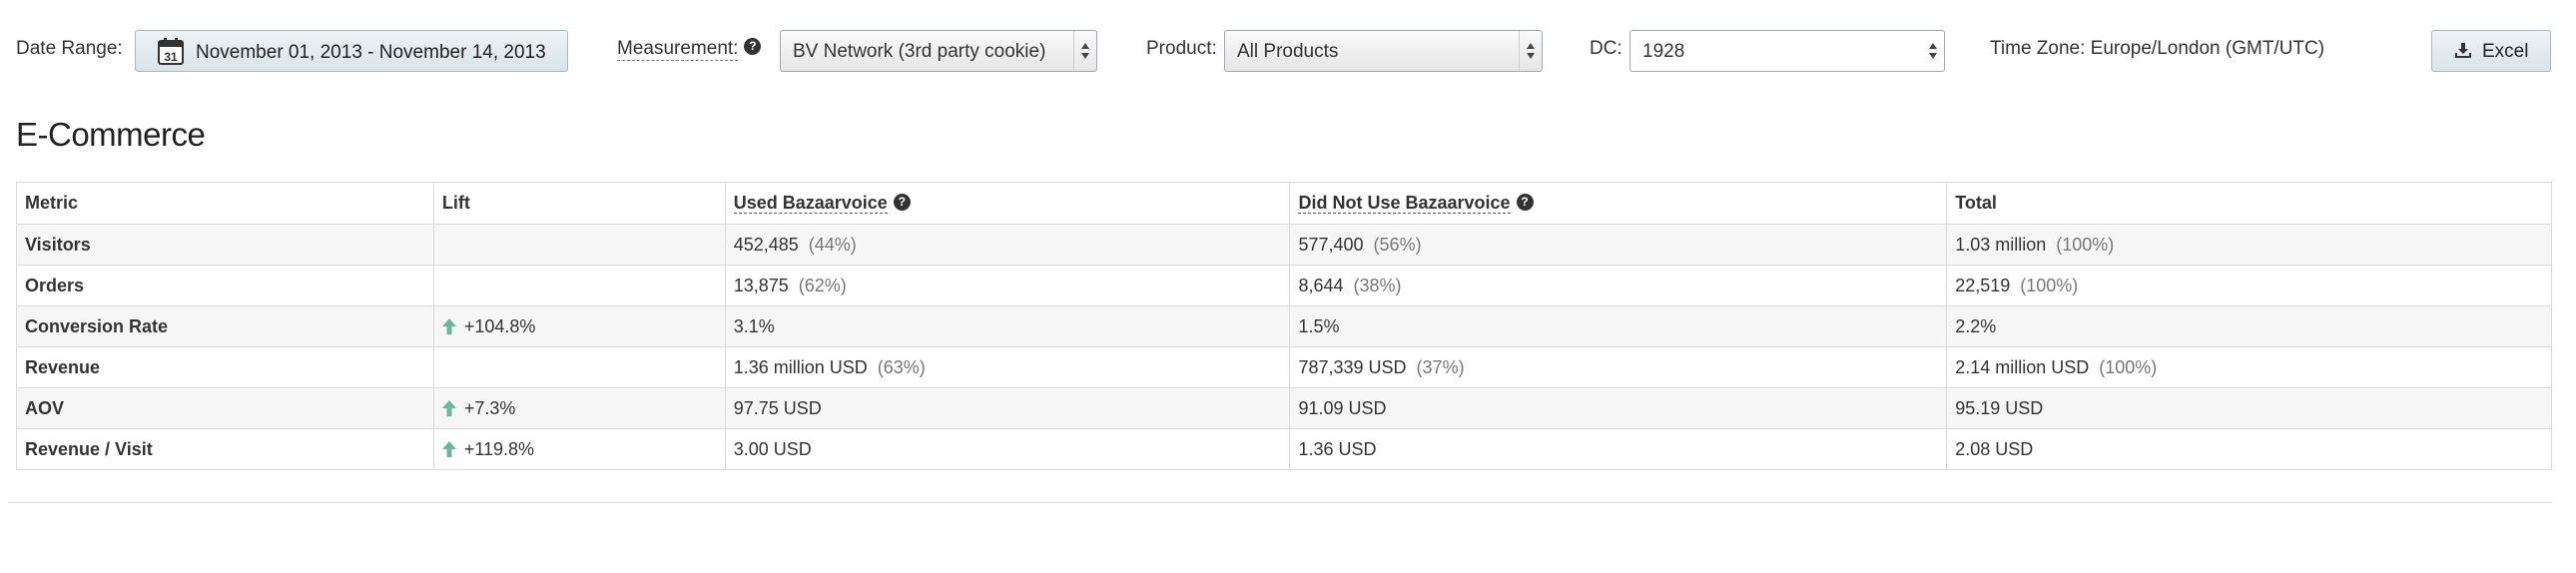 The height and width of the screenshot is (573, 2576). What do you see at coordinates (1404, 203) in the screenshot?
I see `header-not-used-text: Did Not Use Bazaarvoice` at bounding box center [1404, 203].